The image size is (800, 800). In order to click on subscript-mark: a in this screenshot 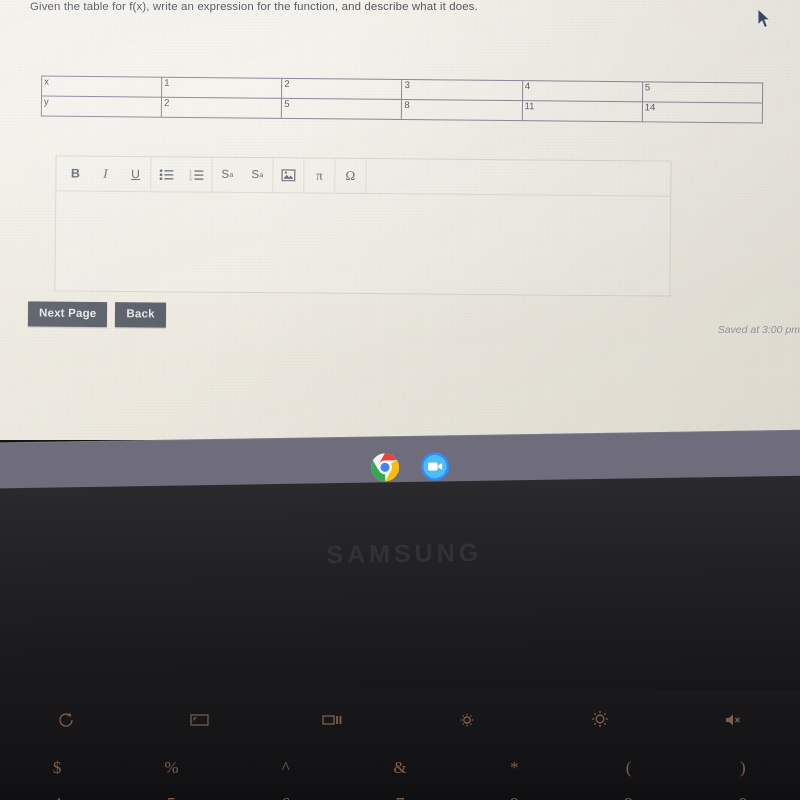, I will do `click(261, 175)`.